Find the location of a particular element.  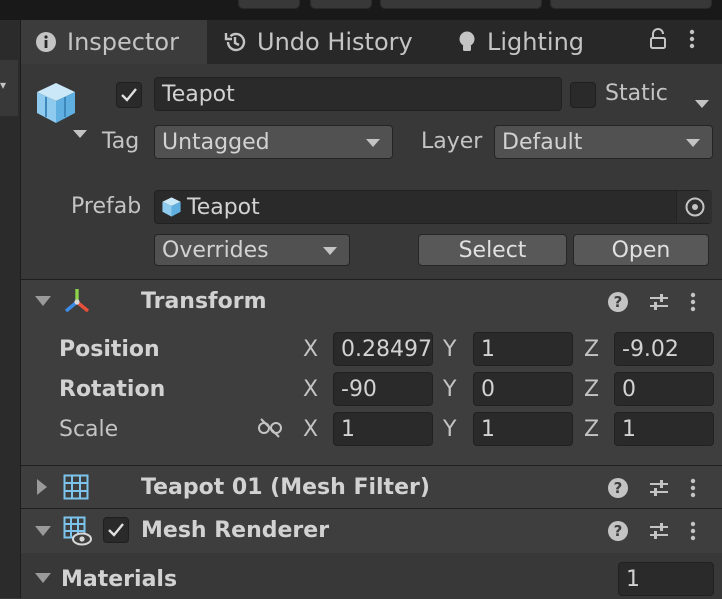

open-button: Open is located at coordinates (641, 250).